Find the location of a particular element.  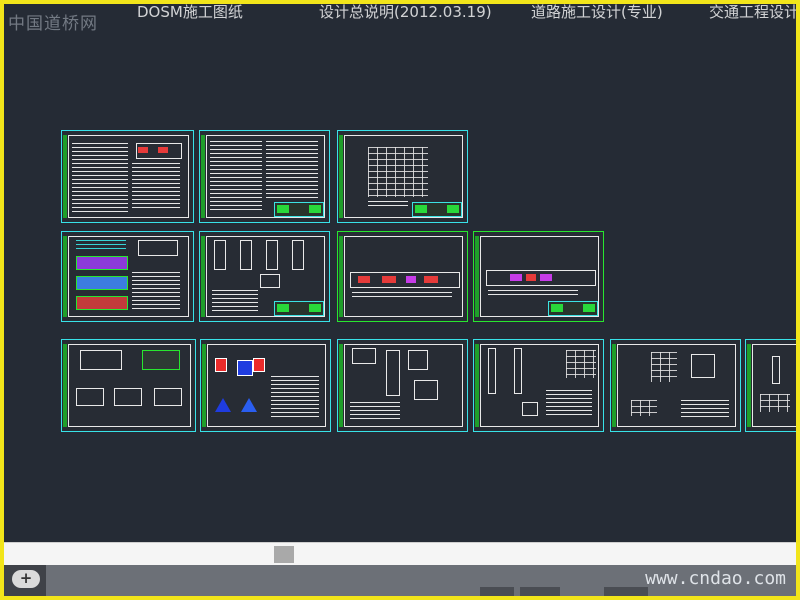

top-text-1: DOSM施工图纸 is located at coordinates (190, 12).